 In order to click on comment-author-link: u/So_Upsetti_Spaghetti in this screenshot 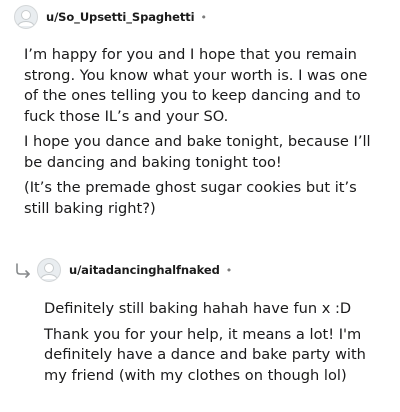, I will do `click(120, 17)`.